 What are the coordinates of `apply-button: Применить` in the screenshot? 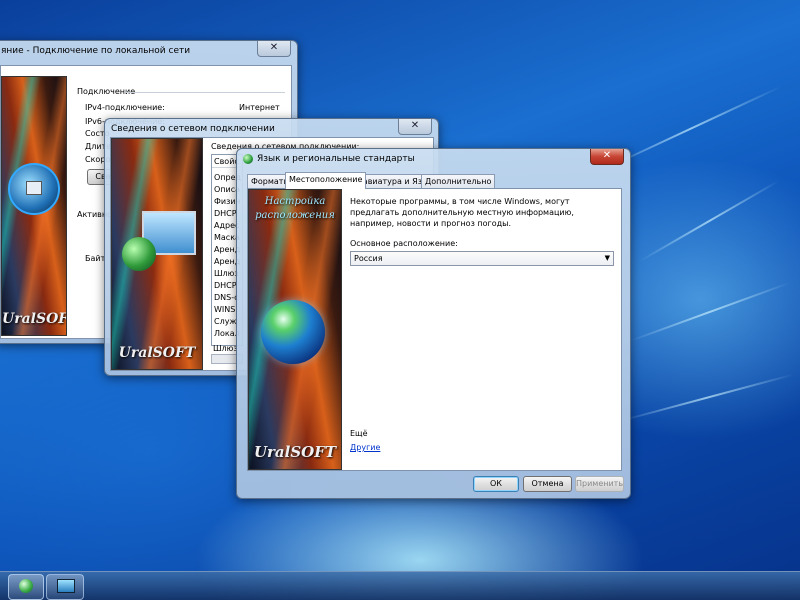 It's located at (599, 484).